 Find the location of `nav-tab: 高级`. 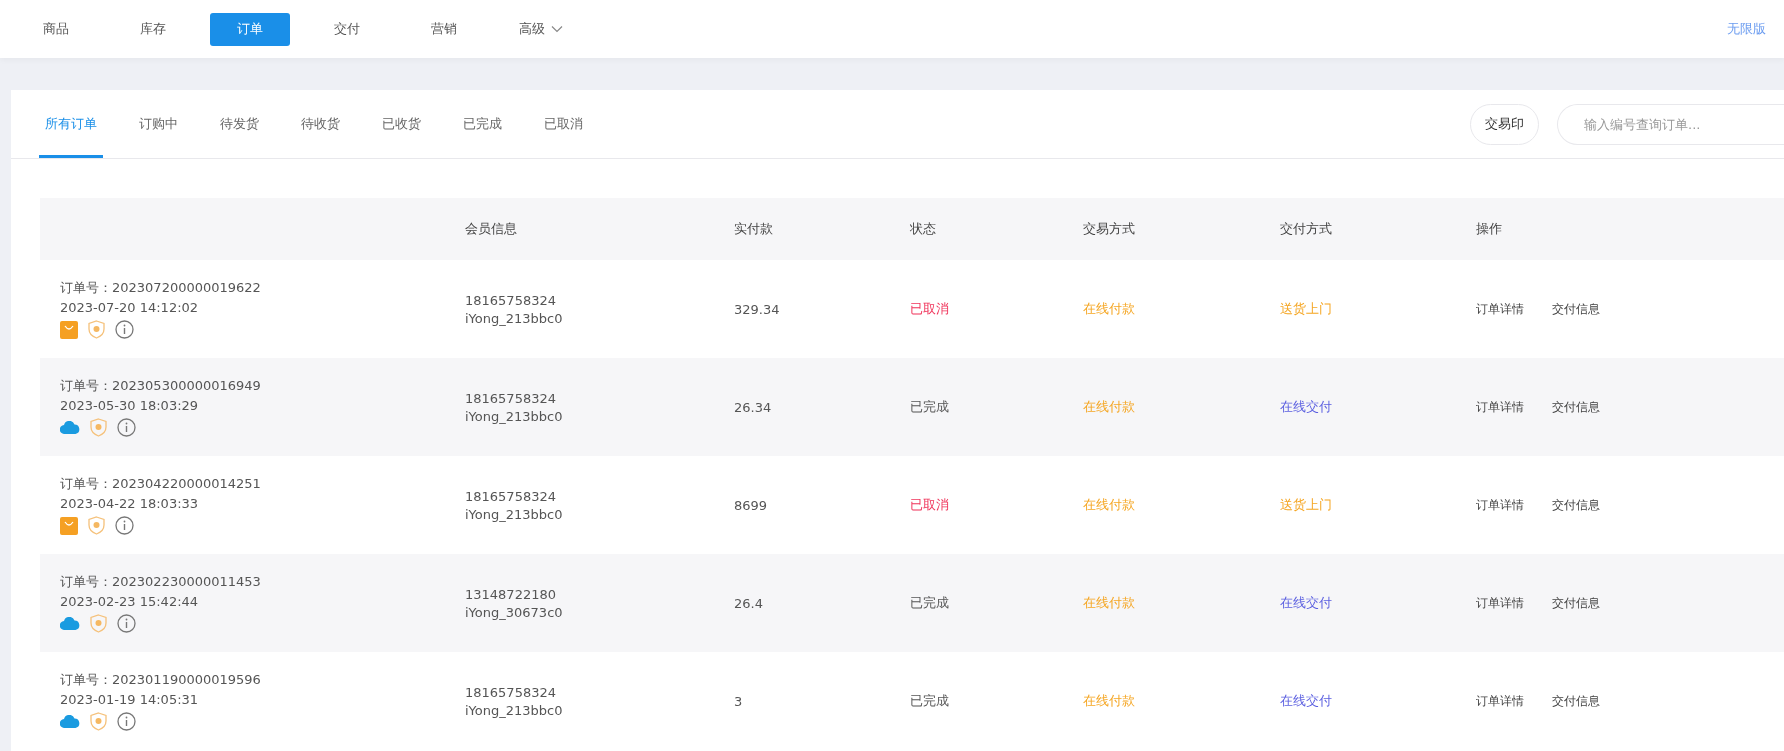

nav-tab: 高级 is located at coordinates (541, 29).